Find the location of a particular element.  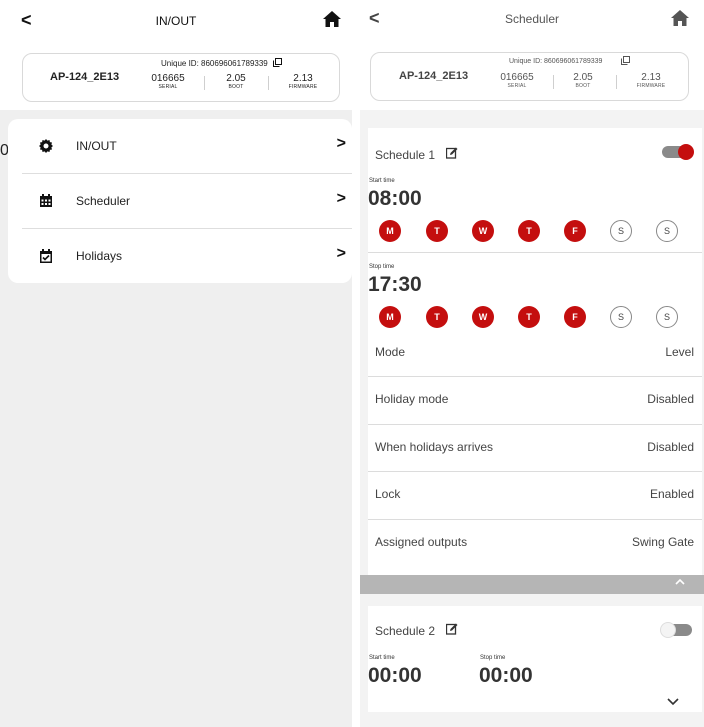

setting-label: When holidays arrives is located at coordinates (434, 447).